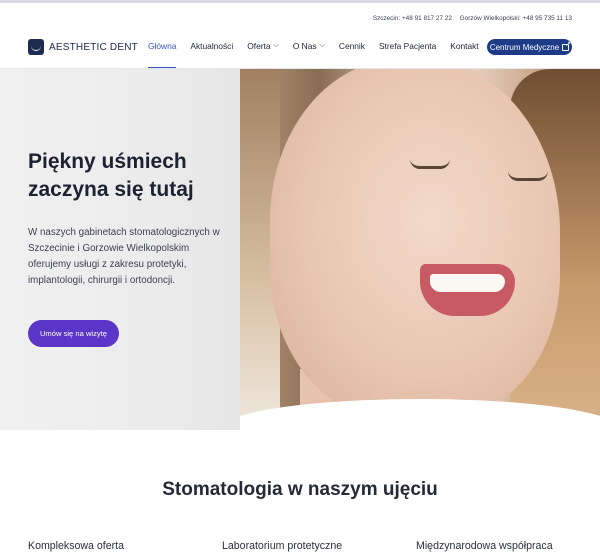 The image size is (600, 560). What do you see at coordinates (524, 47) in the screenshot?
I see `centrum-medyczne-label: Centrum Medyczne` at bounding box center [524, 47].